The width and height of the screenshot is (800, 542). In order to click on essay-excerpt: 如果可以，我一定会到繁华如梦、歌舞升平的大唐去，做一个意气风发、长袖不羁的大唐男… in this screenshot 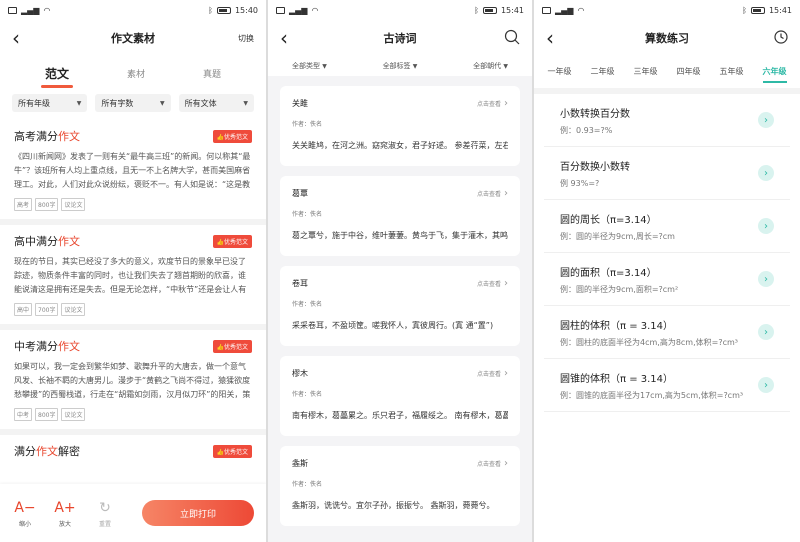, I will do `click(132, 380)`.